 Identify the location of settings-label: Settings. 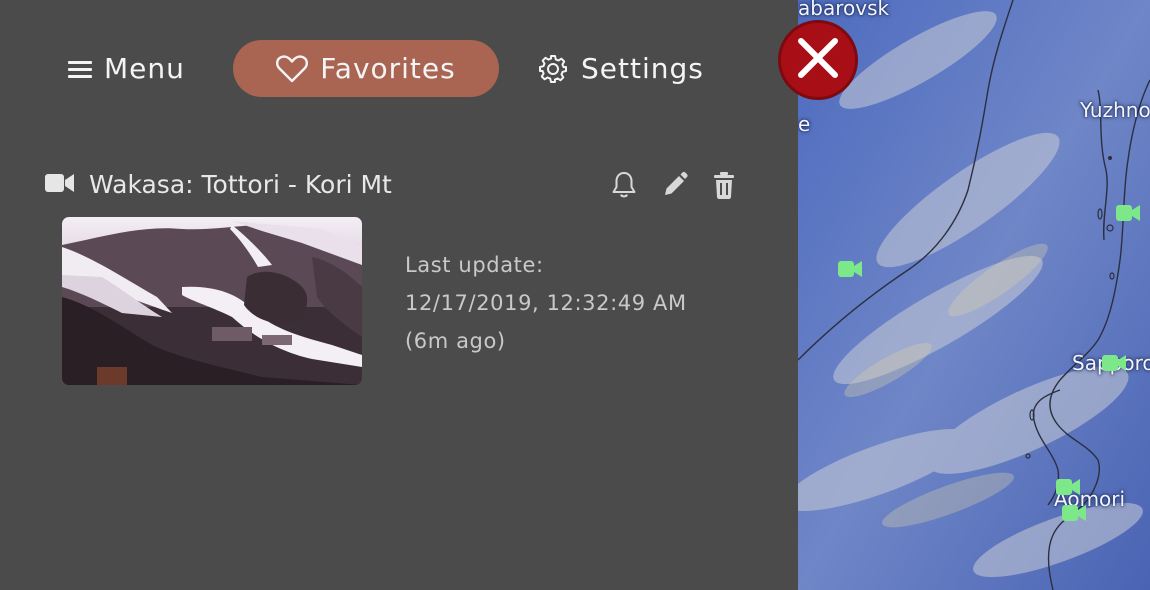
(642, 68).